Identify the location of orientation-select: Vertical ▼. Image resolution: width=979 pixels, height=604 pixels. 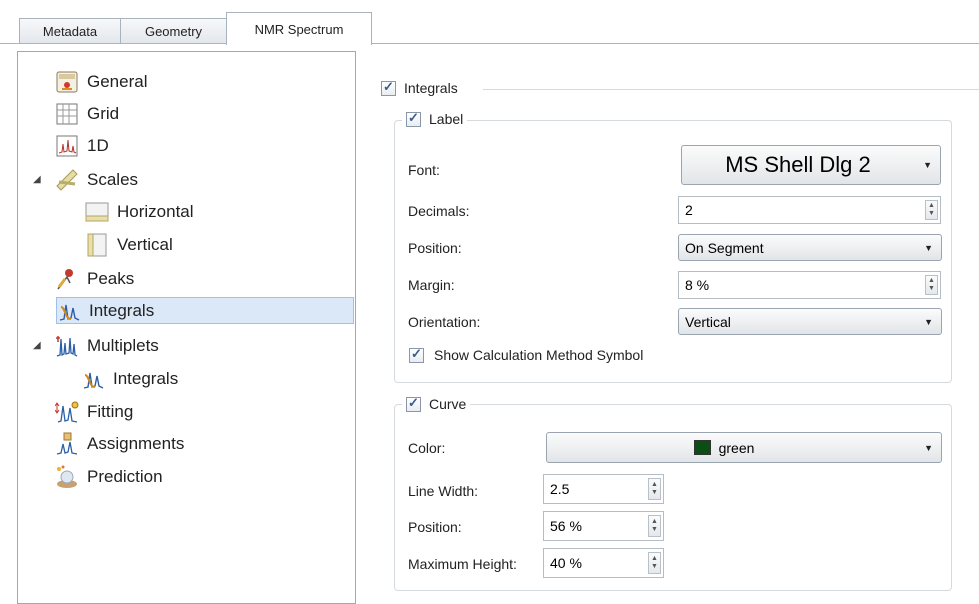
(810, 321).